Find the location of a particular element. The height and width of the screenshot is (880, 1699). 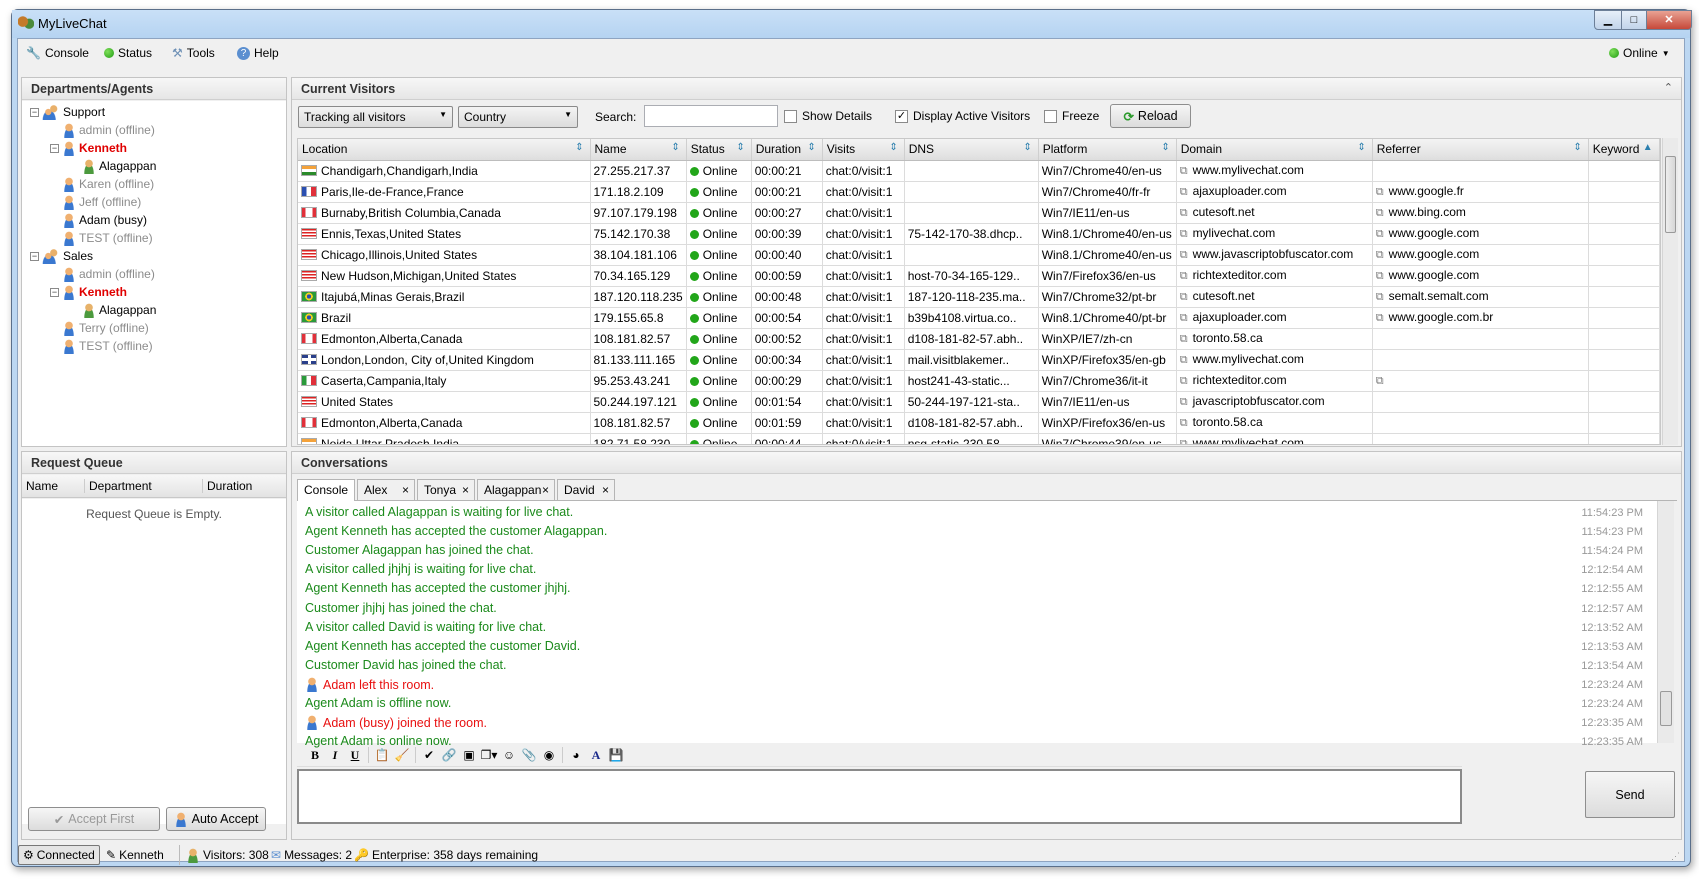

cell-referrer: ⧉ www.google.com is located at coordinates (1480, 234).